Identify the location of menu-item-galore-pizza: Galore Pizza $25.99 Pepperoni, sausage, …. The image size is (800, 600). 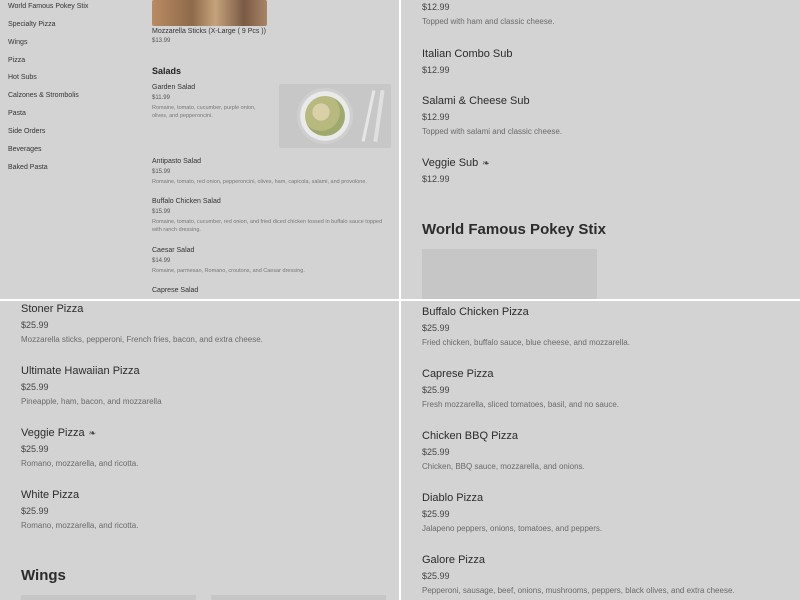
(578, 574).